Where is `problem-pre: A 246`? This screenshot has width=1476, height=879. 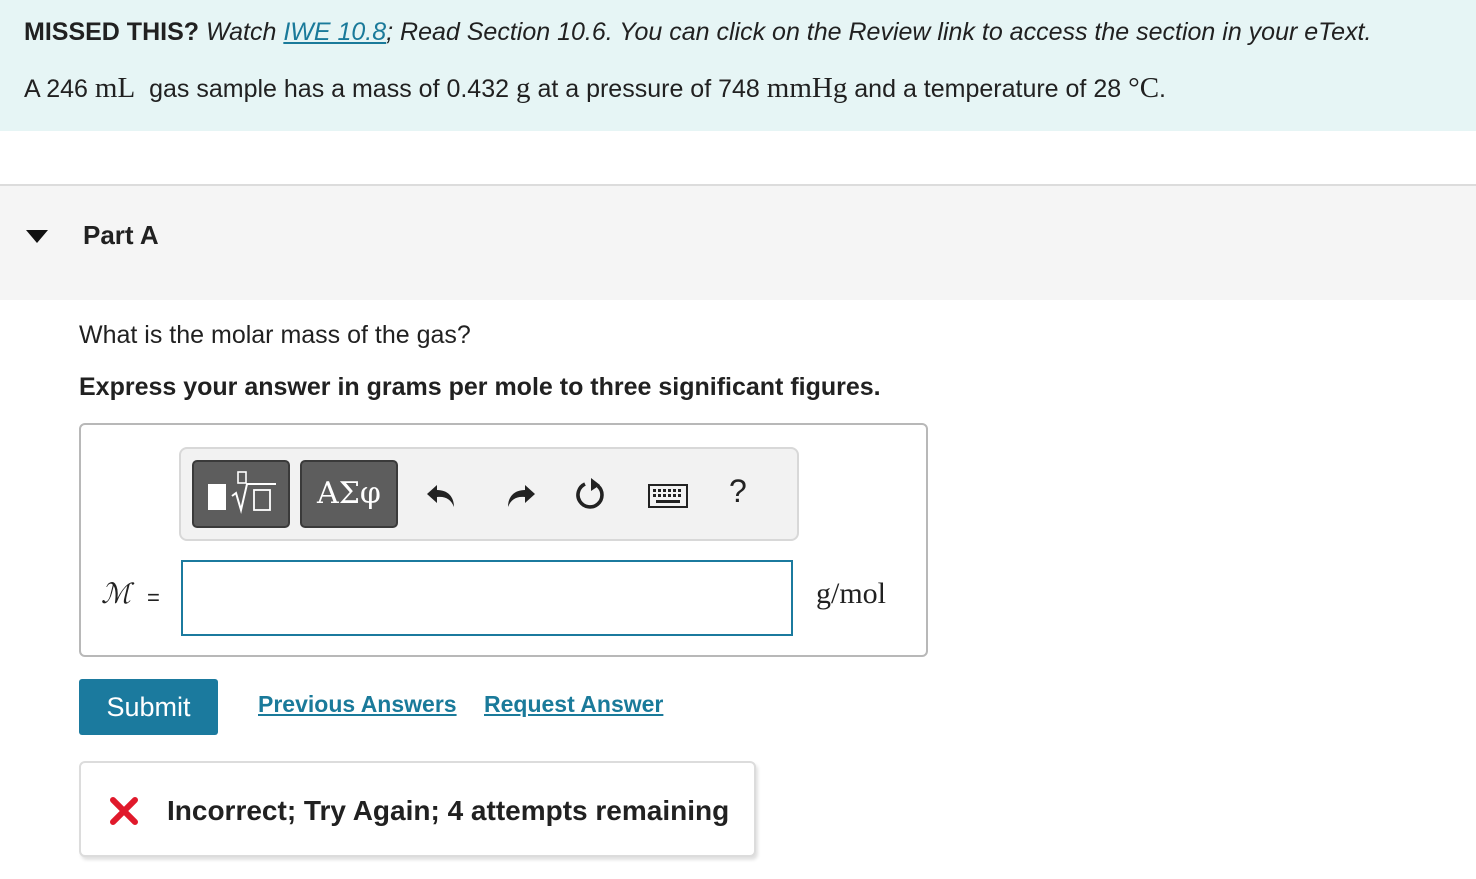
problem-pre: A 246 is located at coordinates (56, 89).